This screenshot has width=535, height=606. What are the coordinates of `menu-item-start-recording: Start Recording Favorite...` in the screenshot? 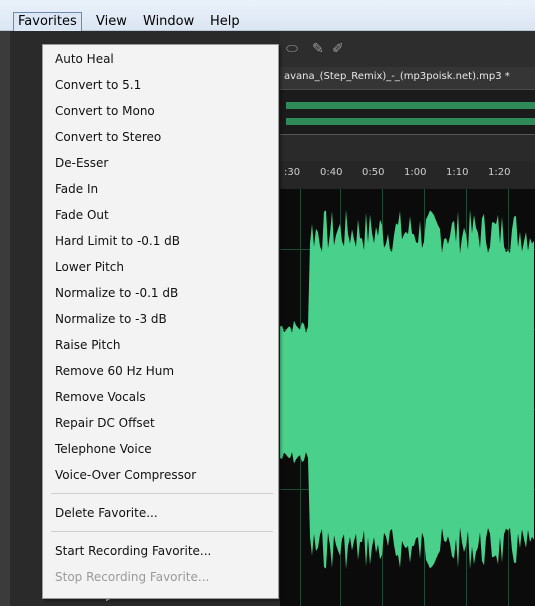 It's located at (133, 551).